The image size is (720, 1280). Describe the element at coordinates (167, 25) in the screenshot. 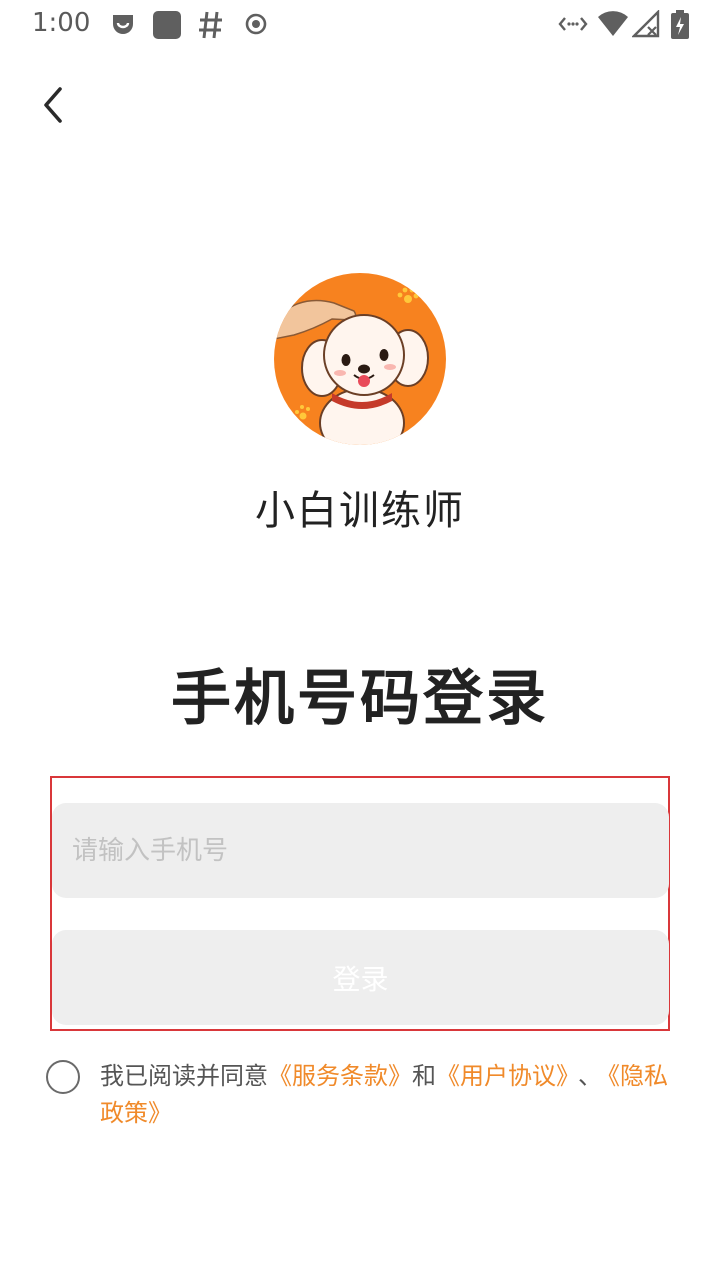

I see `square-app-icon` at that location.